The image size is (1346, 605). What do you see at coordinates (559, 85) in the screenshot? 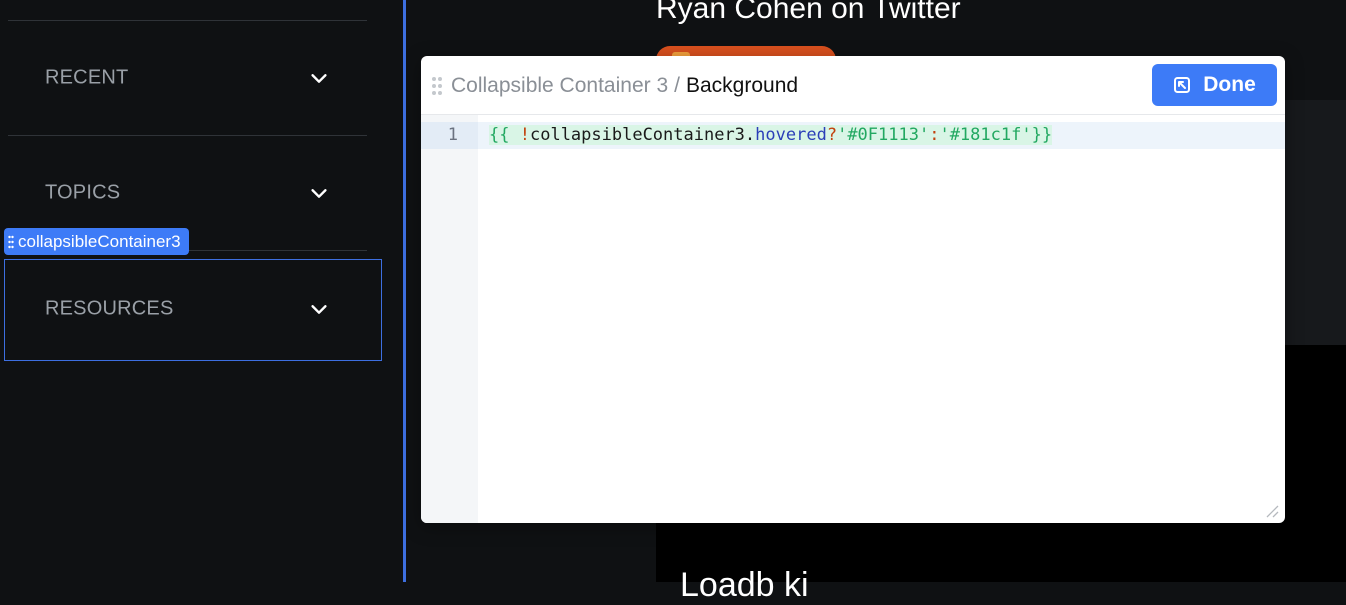
I see `breadcrumb-parent: Collapsible Container 3` at bounding box center [559, 85].